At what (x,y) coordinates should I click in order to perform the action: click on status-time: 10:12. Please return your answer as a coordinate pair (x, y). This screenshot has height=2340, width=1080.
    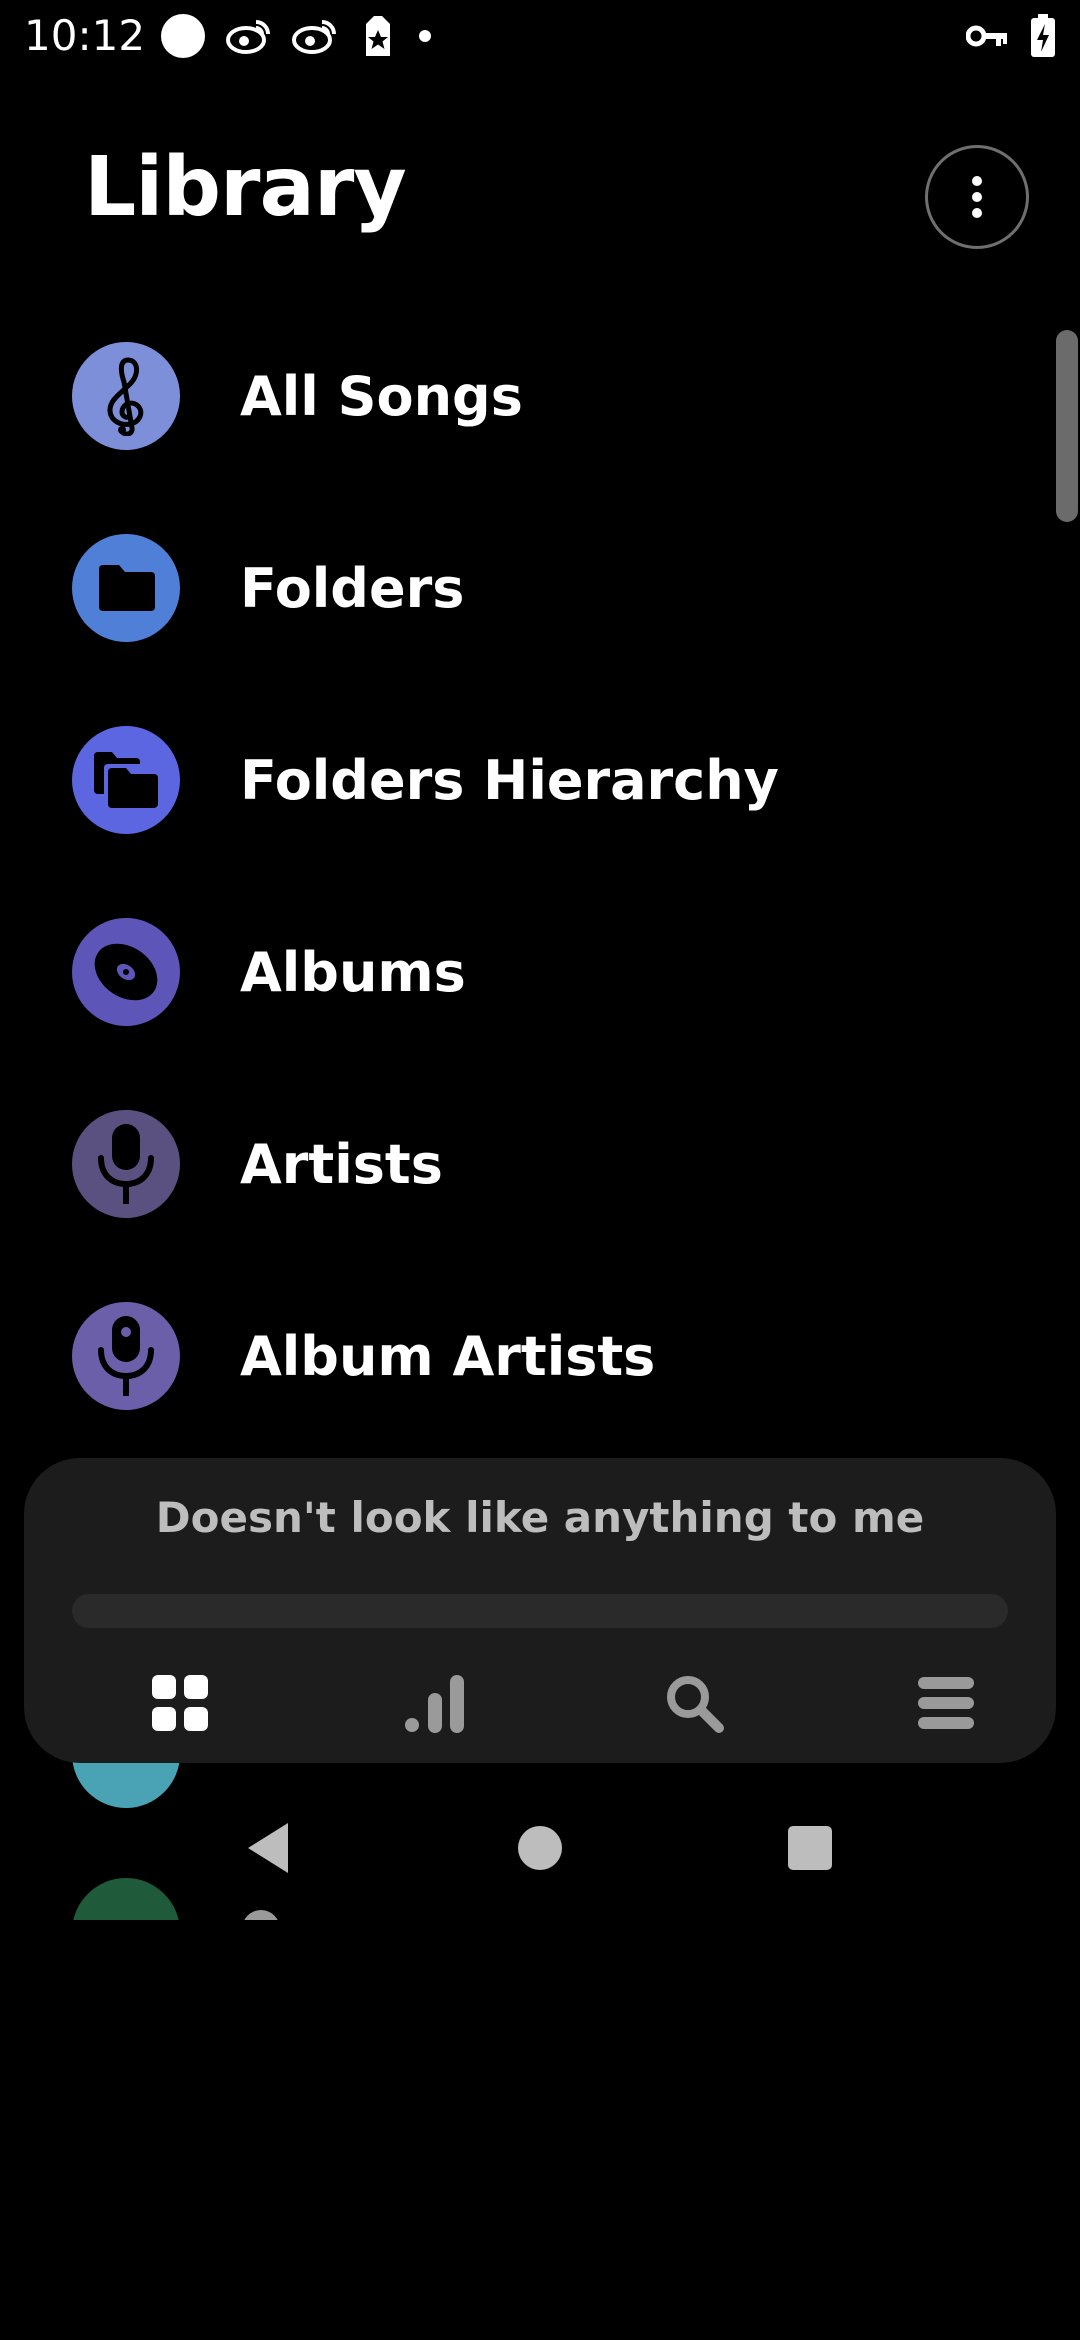
    Looking at the image, I should click on (85, 35).